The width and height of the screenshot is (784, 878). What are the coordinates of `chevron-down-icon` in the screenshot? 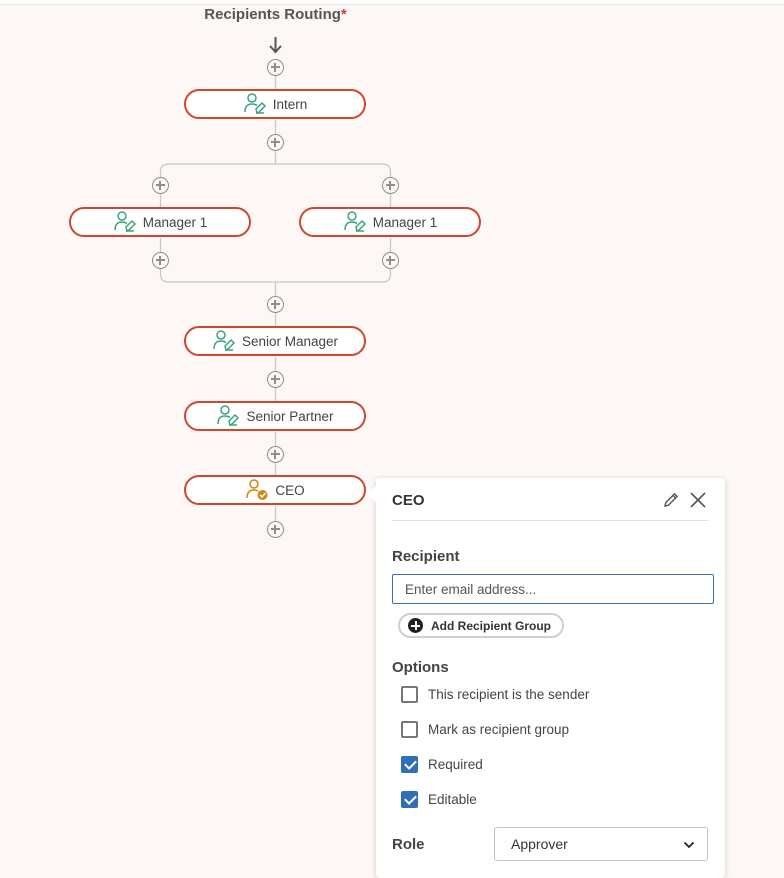 It's located at (689, 844).